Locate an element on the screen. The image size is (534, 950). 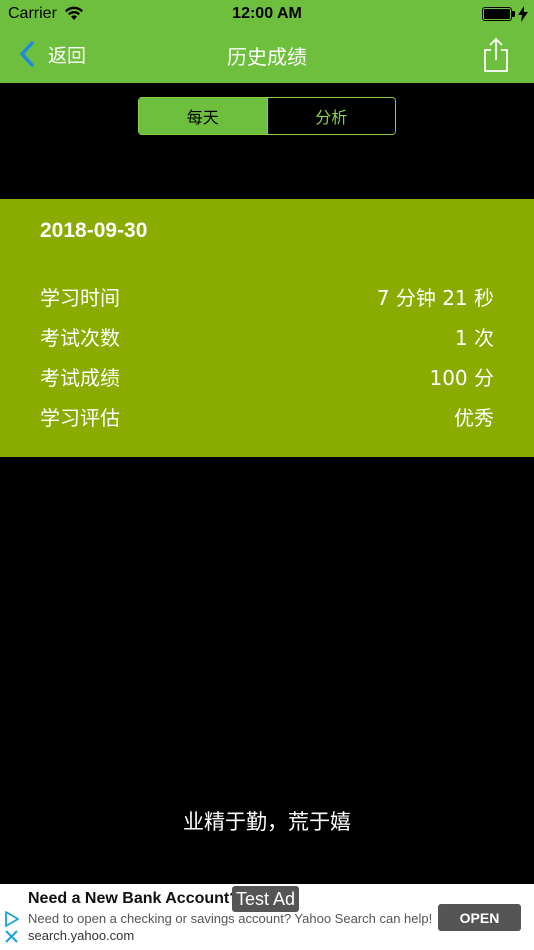
battery-tip is located at coordinates (513, 14).